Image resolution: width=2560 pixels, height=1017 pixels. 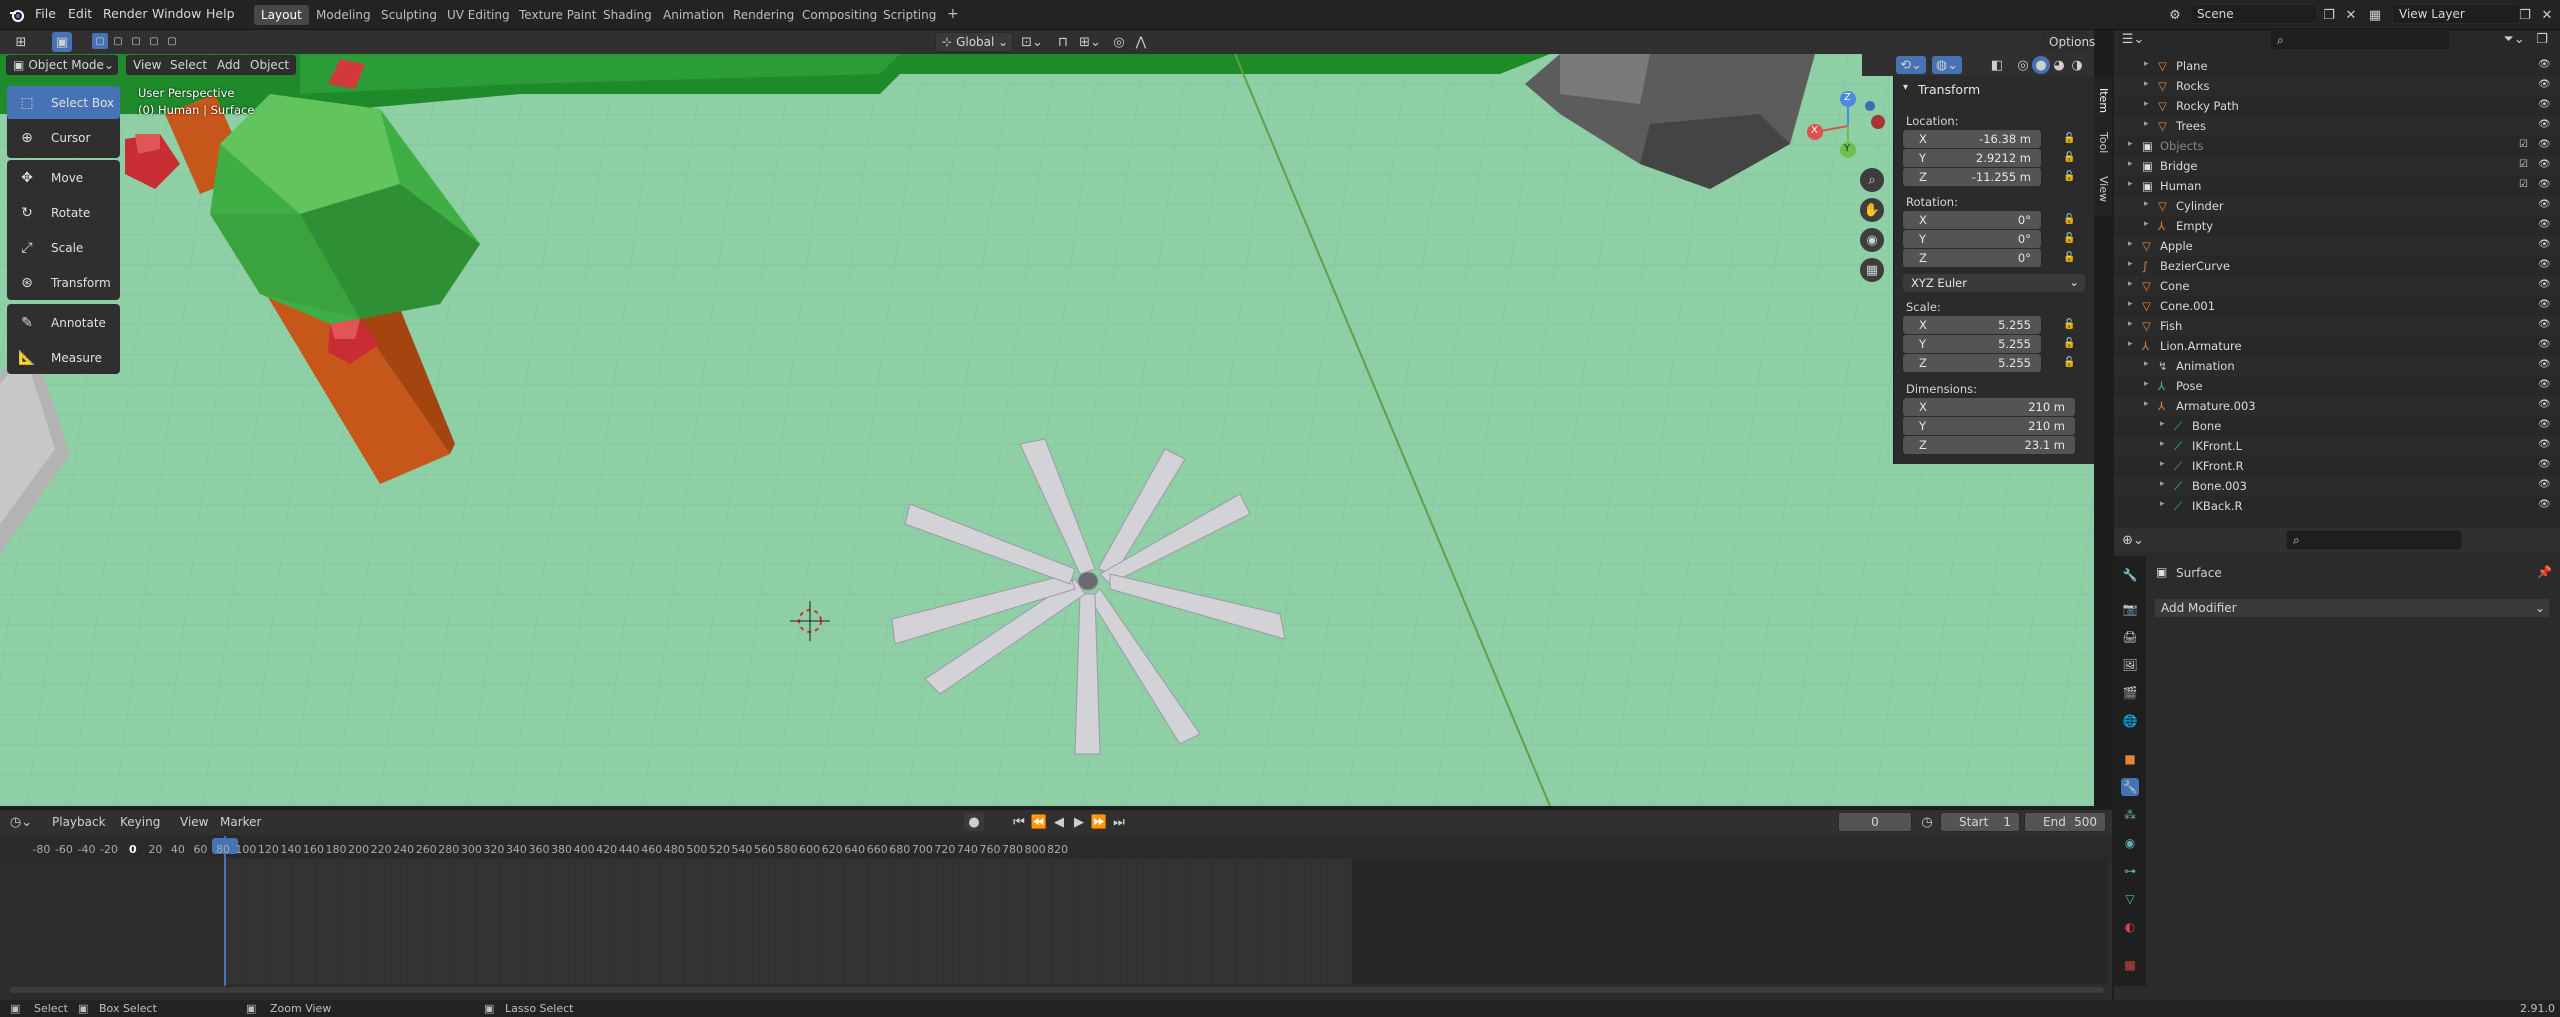 What do you see at coordinates (1947, 65) in the screenshot?
I see `show-overlays-icon: ◍⌄` at bounding box center [1947, 65].